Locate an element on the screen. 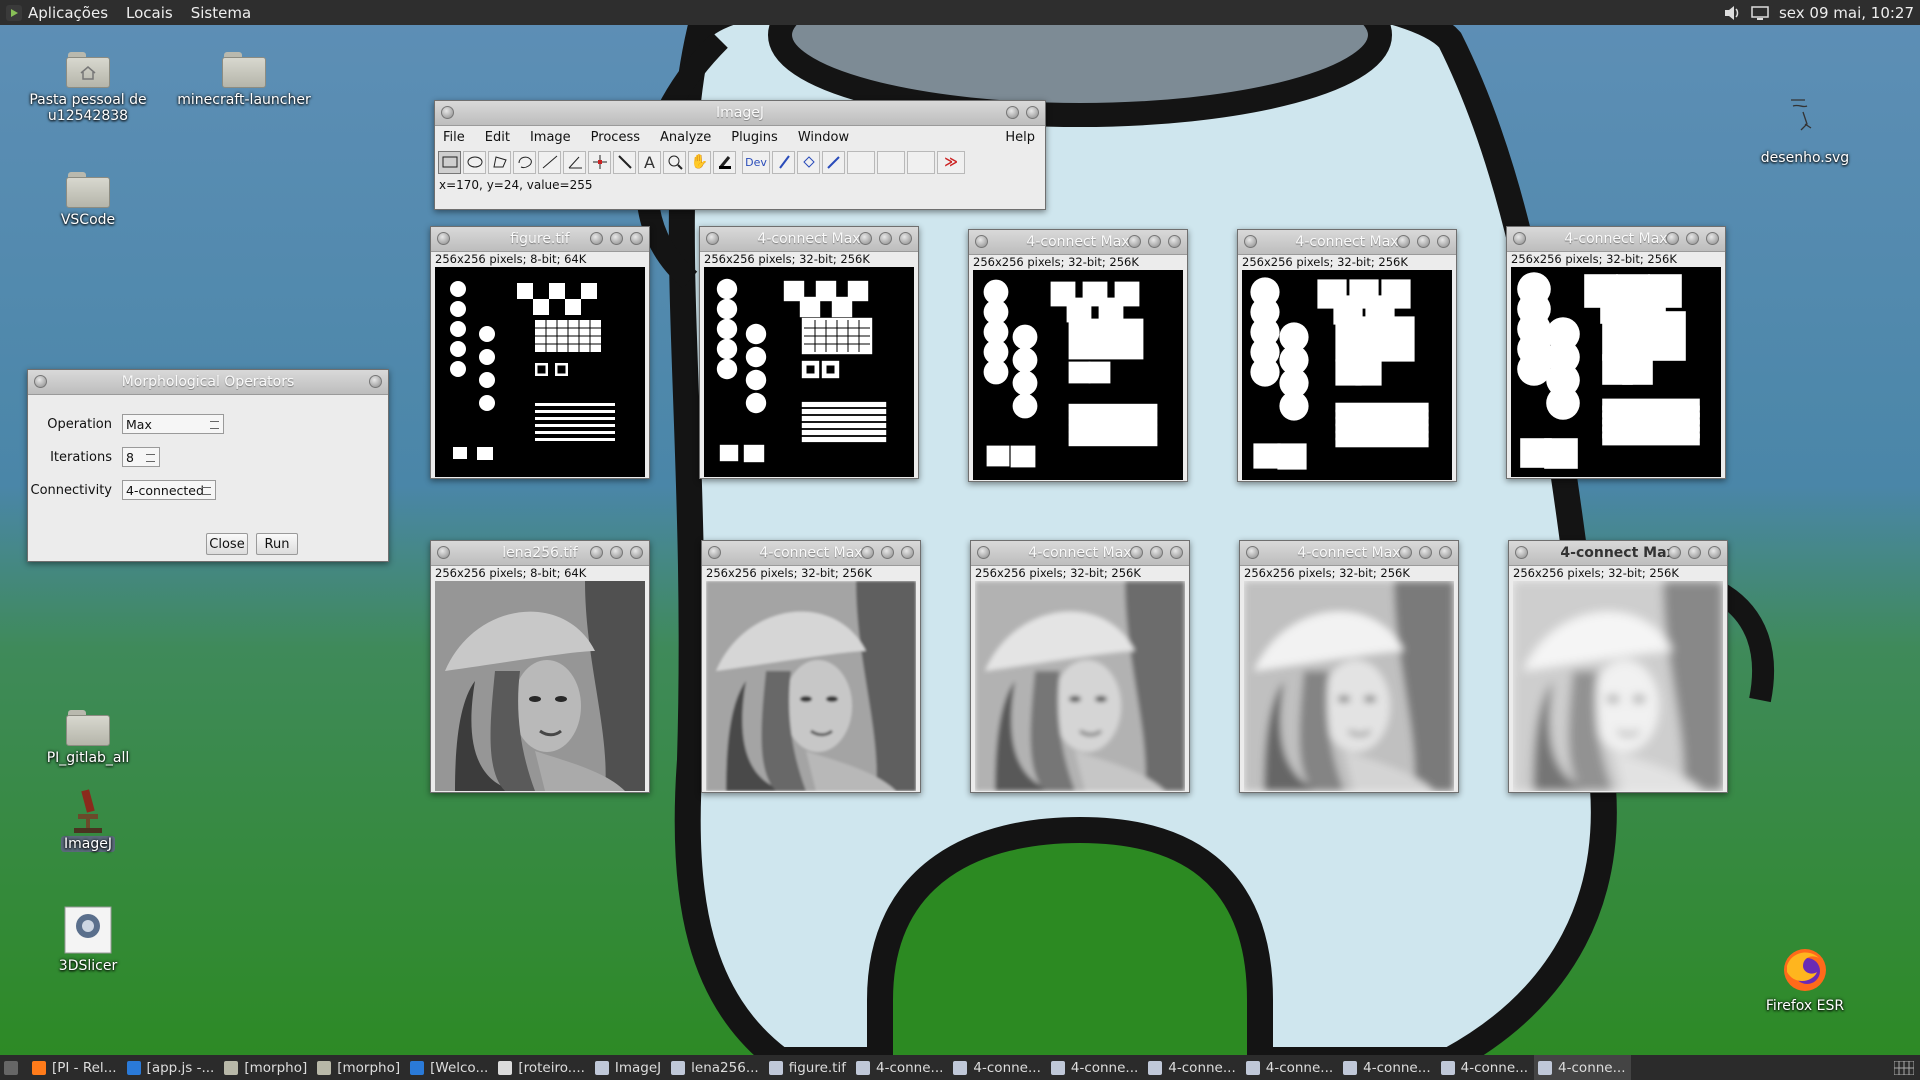 The height and width of the screenshot is (1080, 1920). menu-edit: Edit is located at coordinates (497, 137).